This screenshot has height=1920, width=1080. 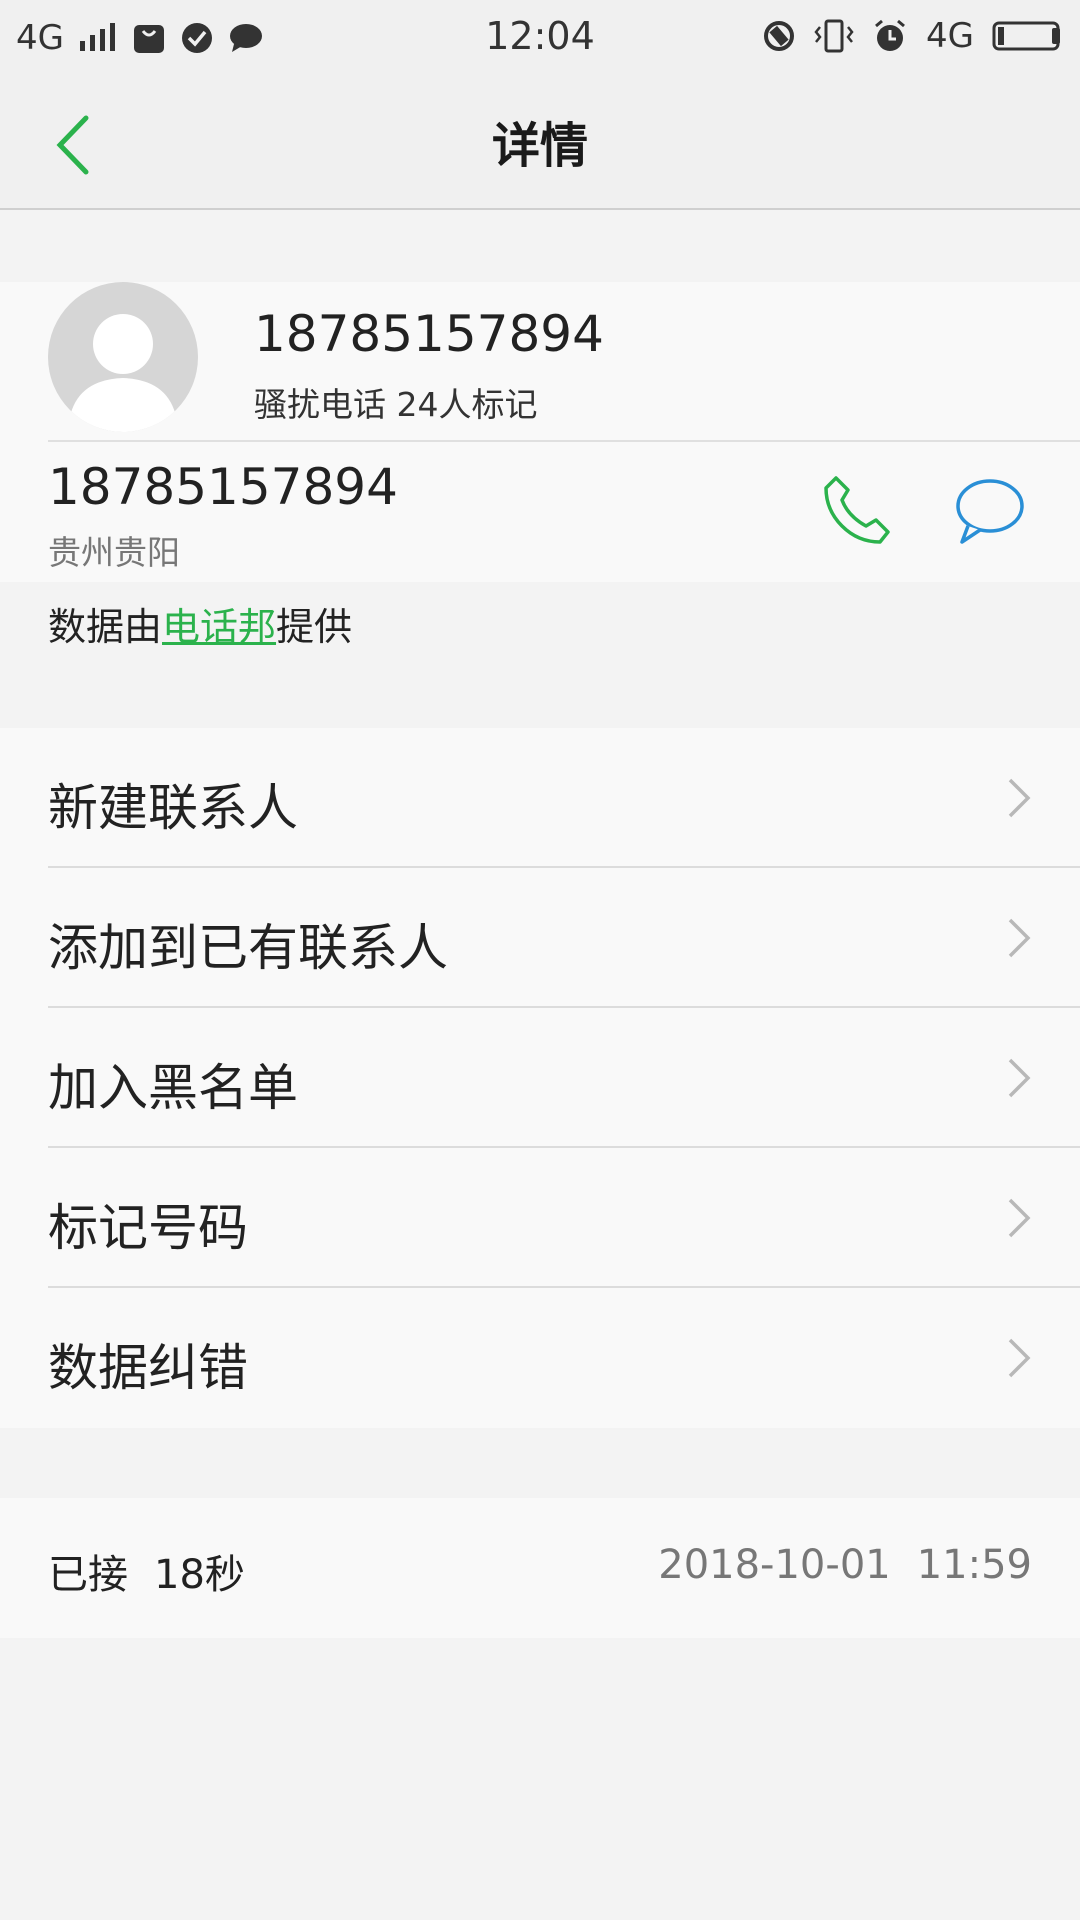 What do you see at coordinates (858, 510) in the screenshot?
I see `call-button` at bounding box center [858, 510].